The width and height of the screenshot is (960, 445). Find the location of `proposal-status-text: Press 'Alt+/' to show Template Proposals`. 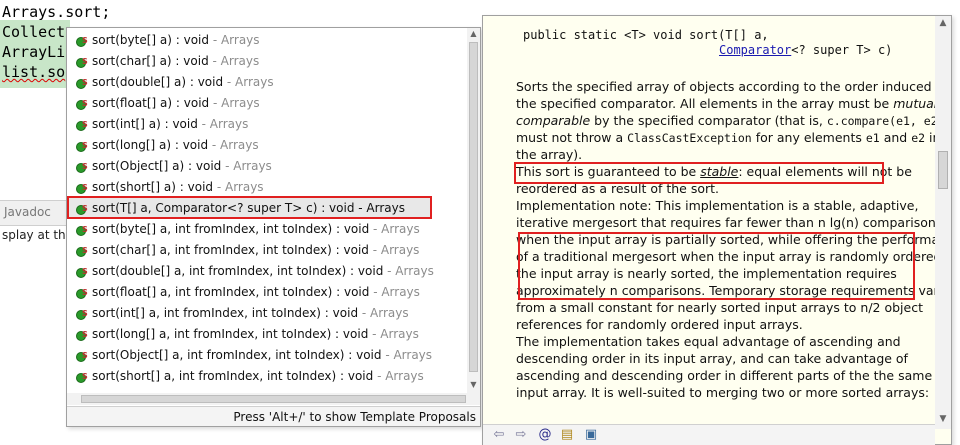

proposal-status-text: Press 'Alt+/' to show Template Proposals is located at coordinates (273, 416).